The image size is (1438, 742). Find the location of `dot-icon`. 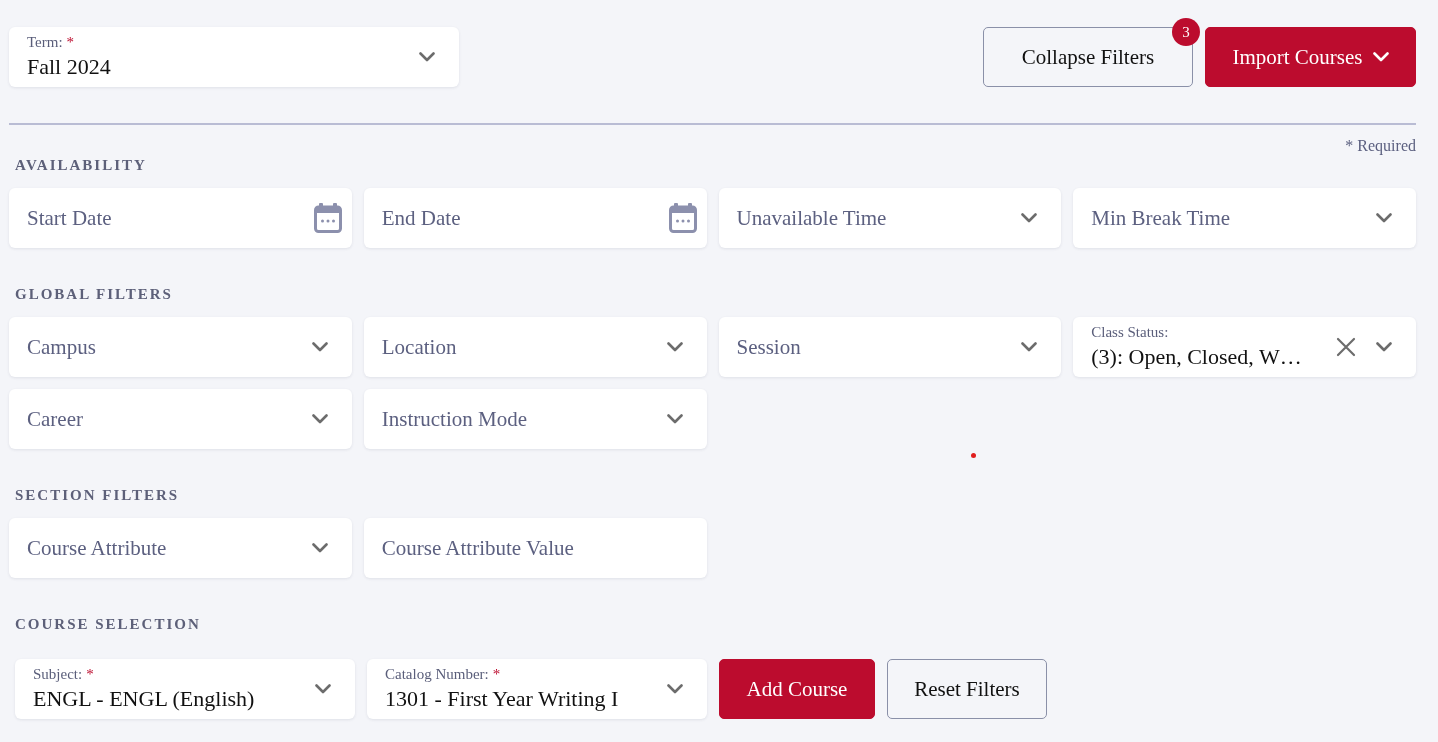

dot-icon is located at coordinates (973, 455).